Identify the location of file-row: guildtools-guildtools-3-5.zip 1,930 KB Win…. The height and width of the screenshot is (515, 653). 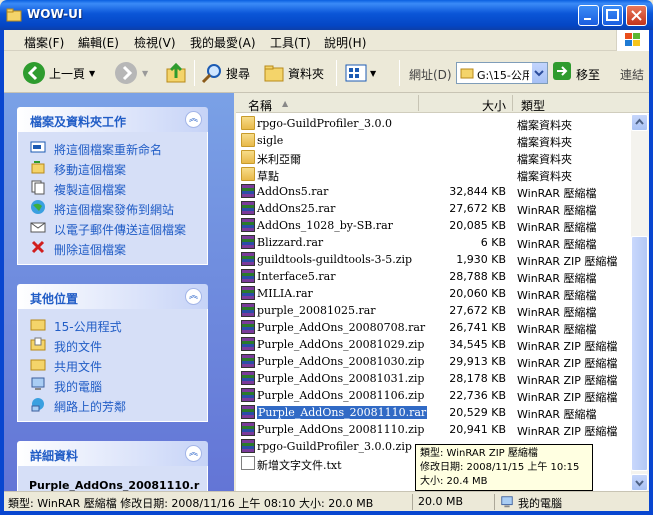
(433, 259).